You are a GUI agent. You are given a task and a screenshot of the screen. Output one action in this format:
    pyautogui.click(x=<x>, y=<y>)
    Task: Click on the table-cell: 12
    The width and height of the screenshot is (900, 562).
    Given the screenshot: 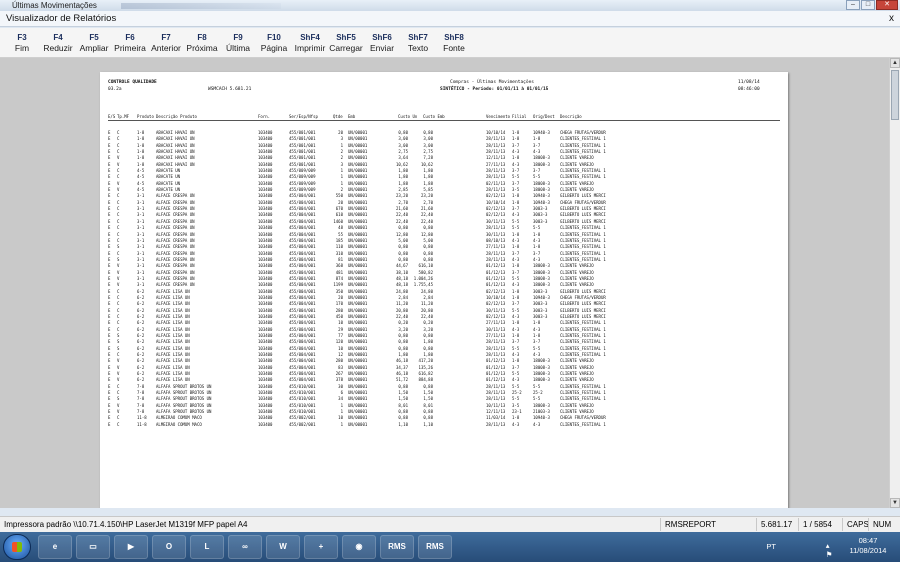 What is the action you would take?
    pyautogui.click(x=340, y=355)
    